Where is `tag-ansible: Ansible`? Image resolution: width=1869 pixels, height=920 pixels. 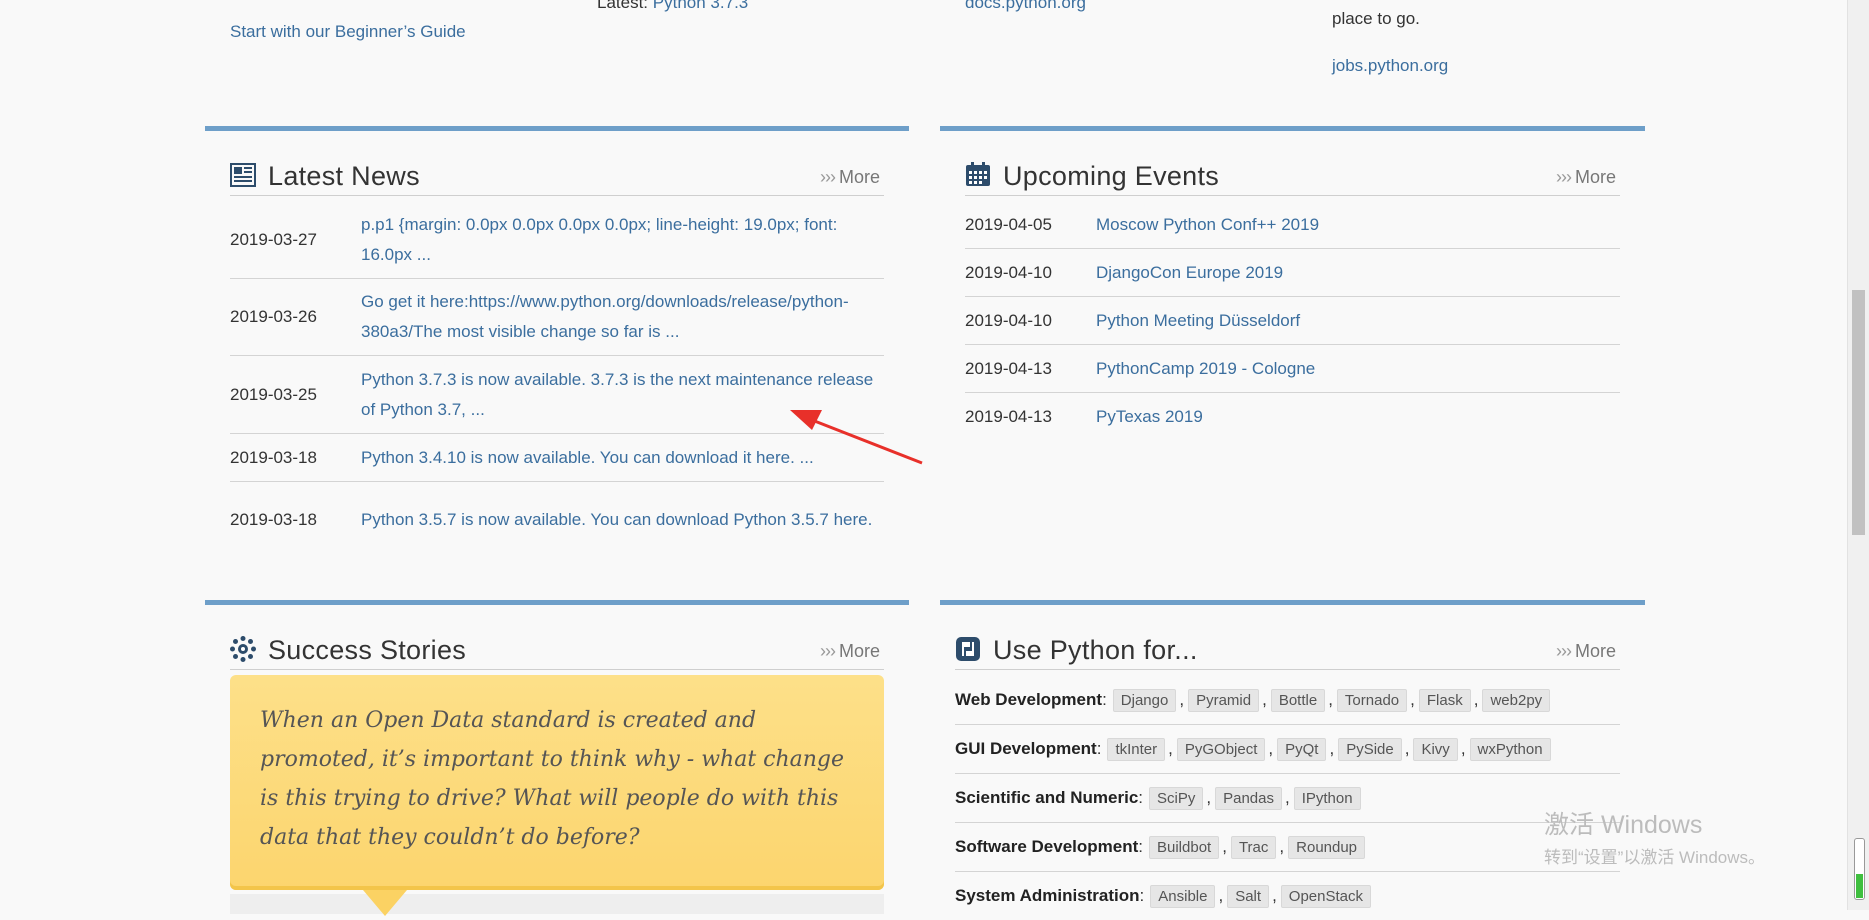 tag-ansible: Ansible is located at coordinates (1183, 896).